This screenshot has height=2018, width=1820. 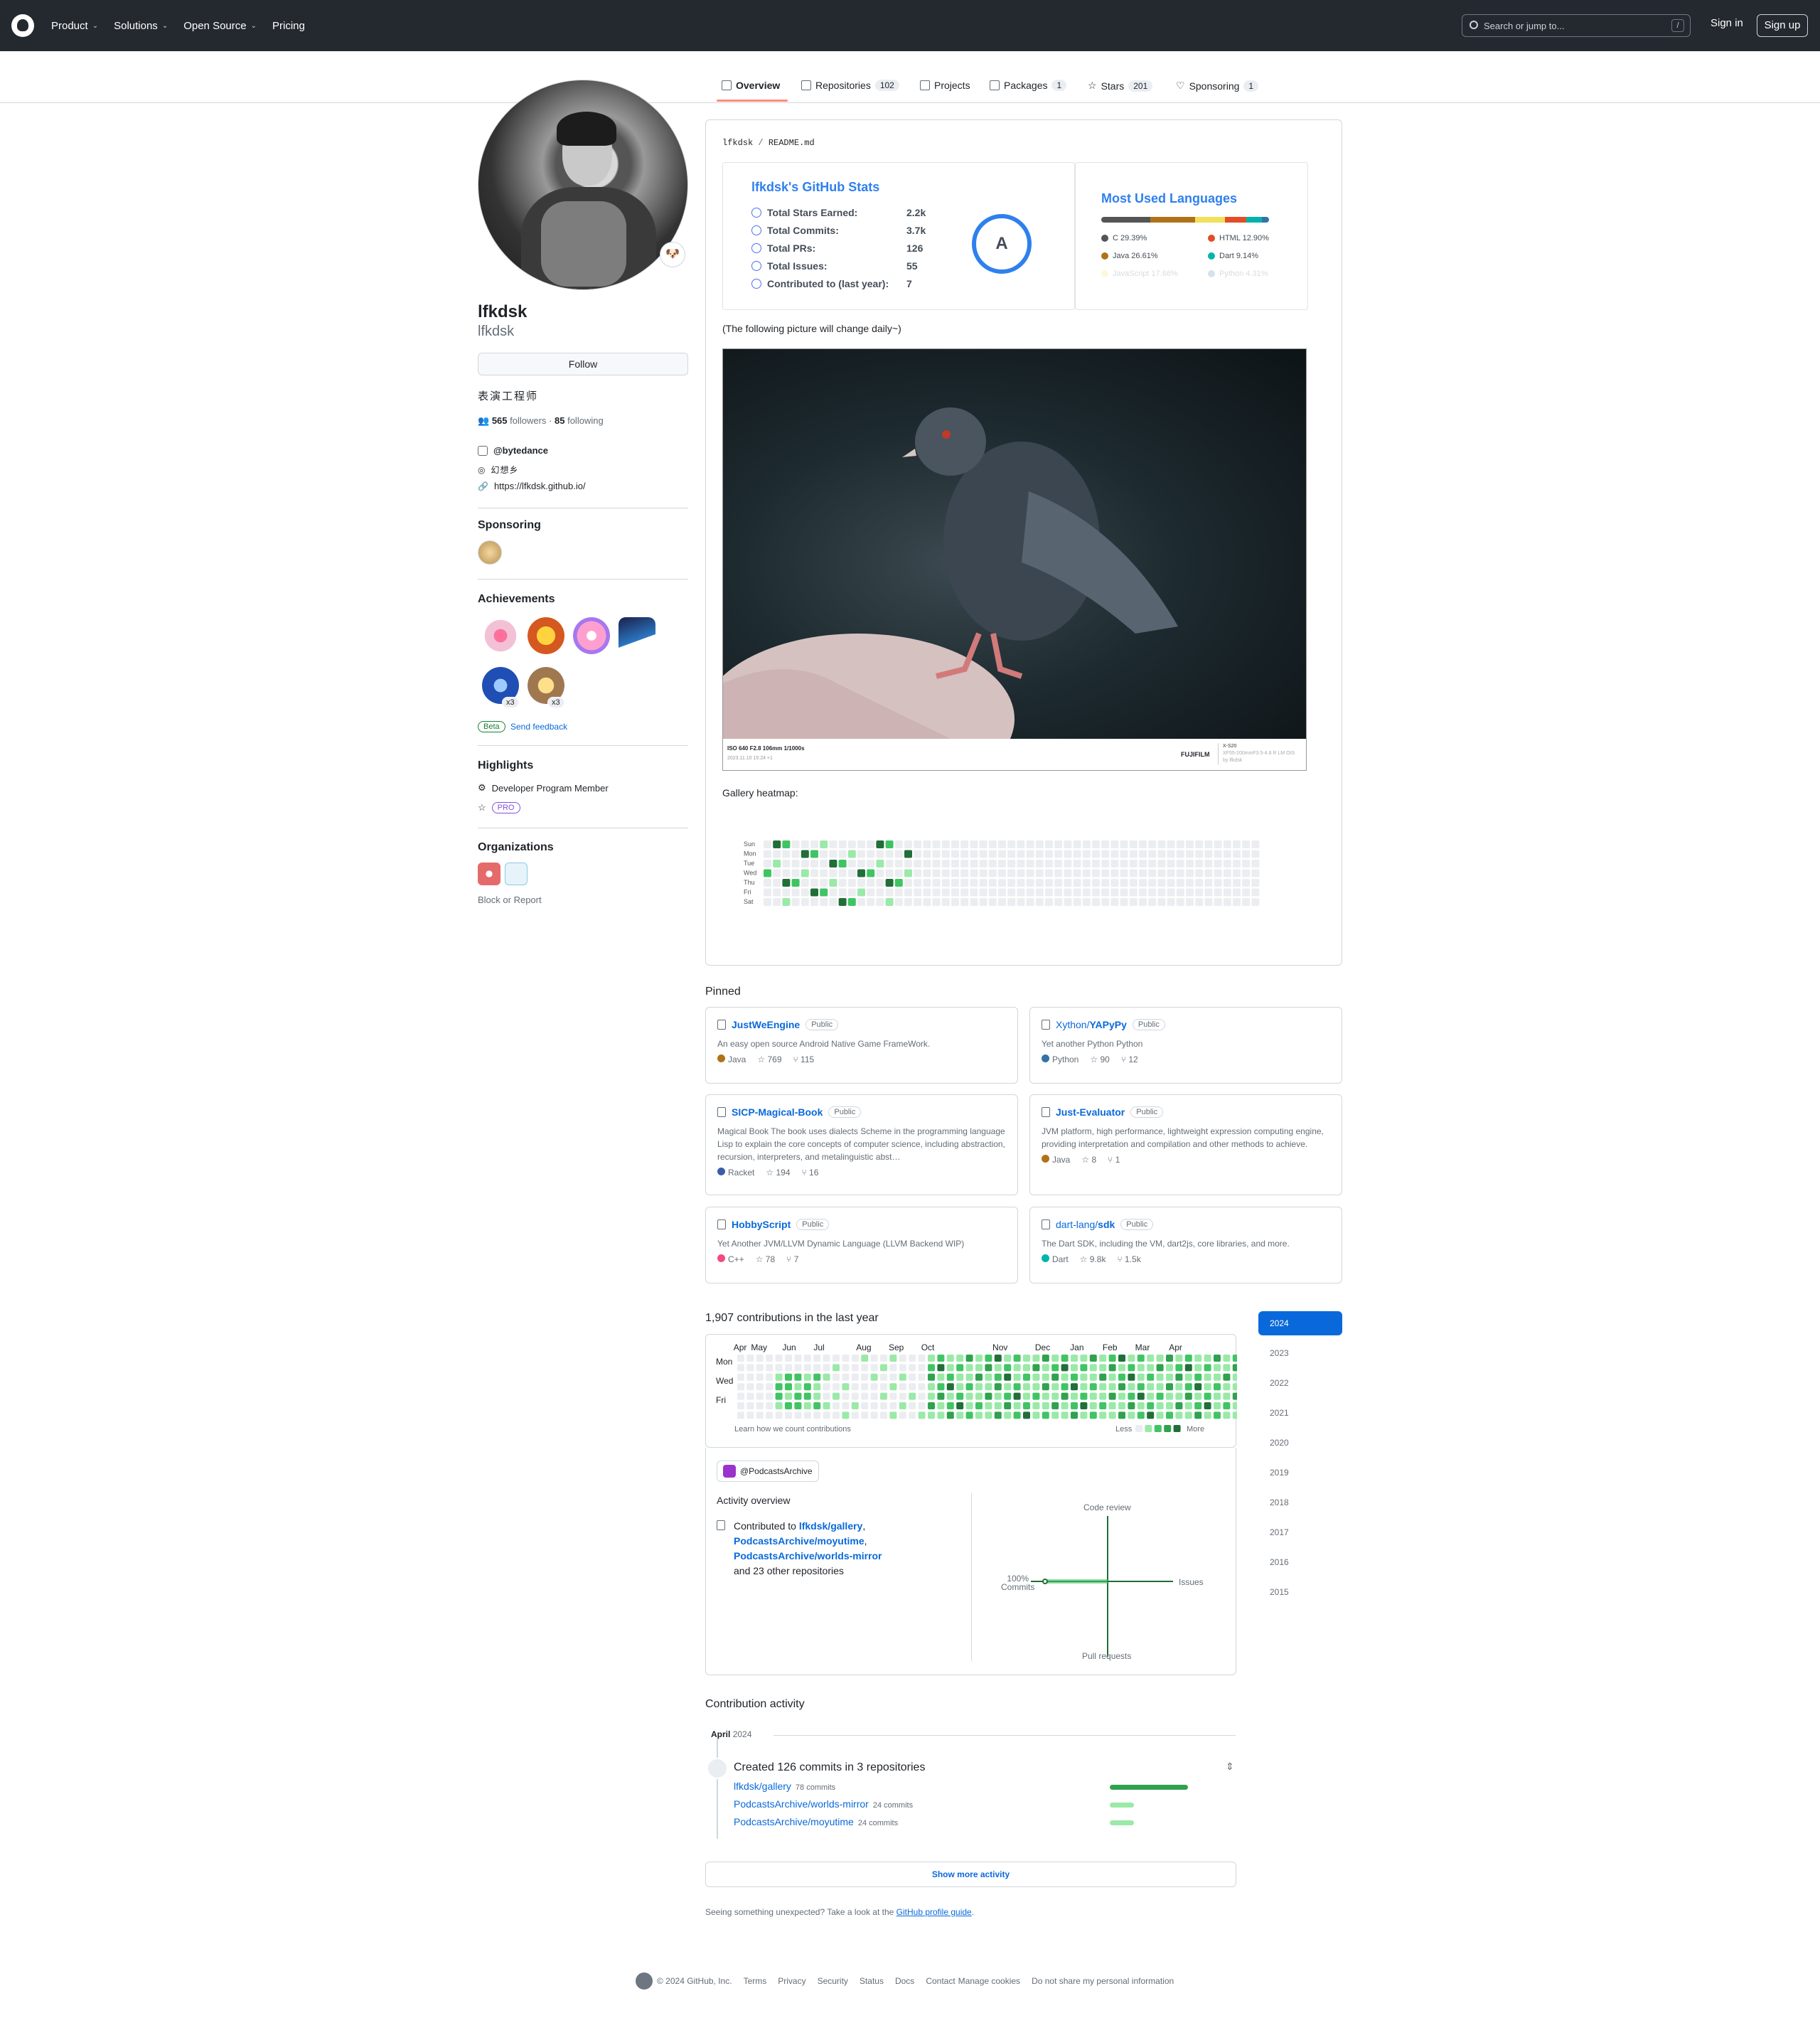 I want to click on stargazers-link: ☆ 8, so click(x=1088, y=1160).